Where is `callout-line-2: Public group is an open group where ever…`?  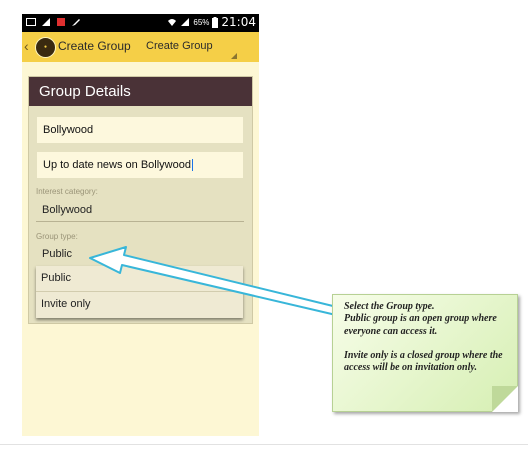 callout-line-2: Public group is an open group where ever… is located at coordinates (420, 325).